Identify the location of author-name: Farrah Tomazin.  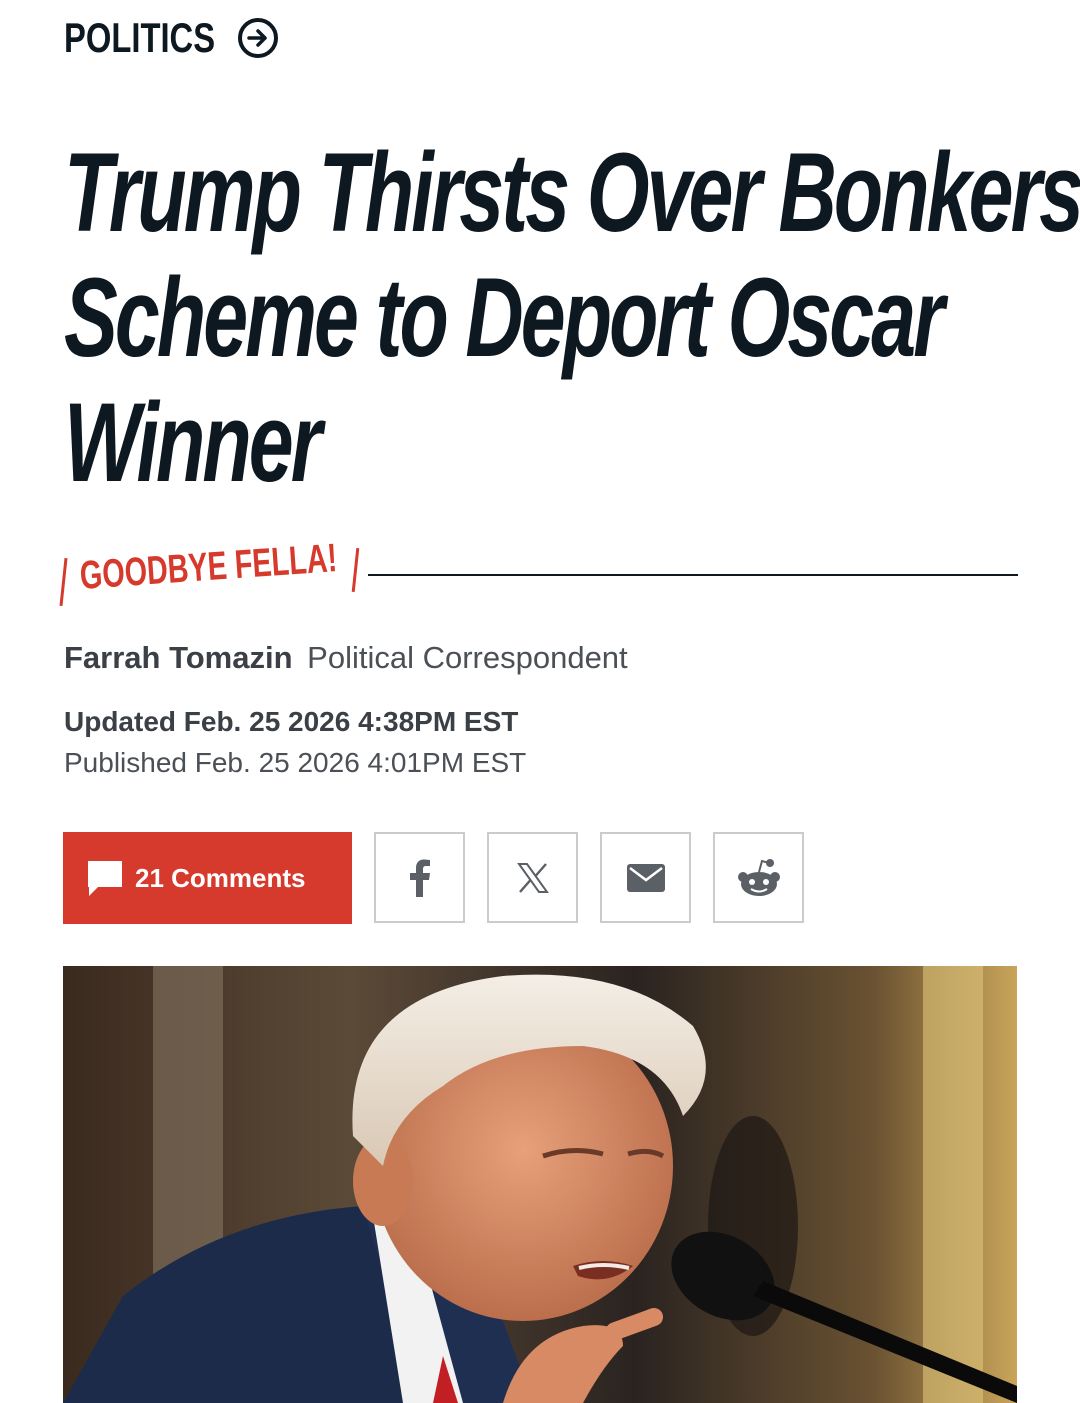
(178, 657).